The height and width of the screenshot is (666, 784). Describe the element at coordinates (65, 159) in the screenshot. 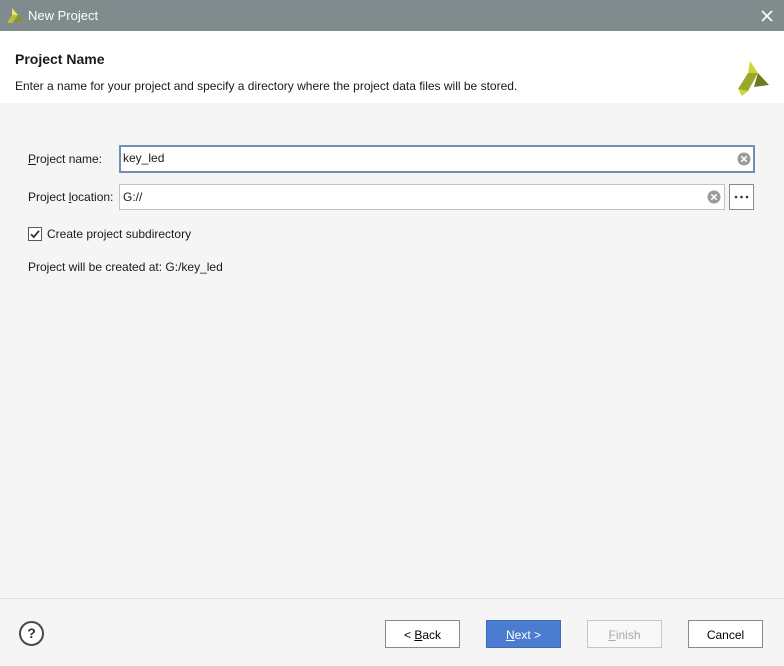

I see `project-name-label: Project name:` at that location.